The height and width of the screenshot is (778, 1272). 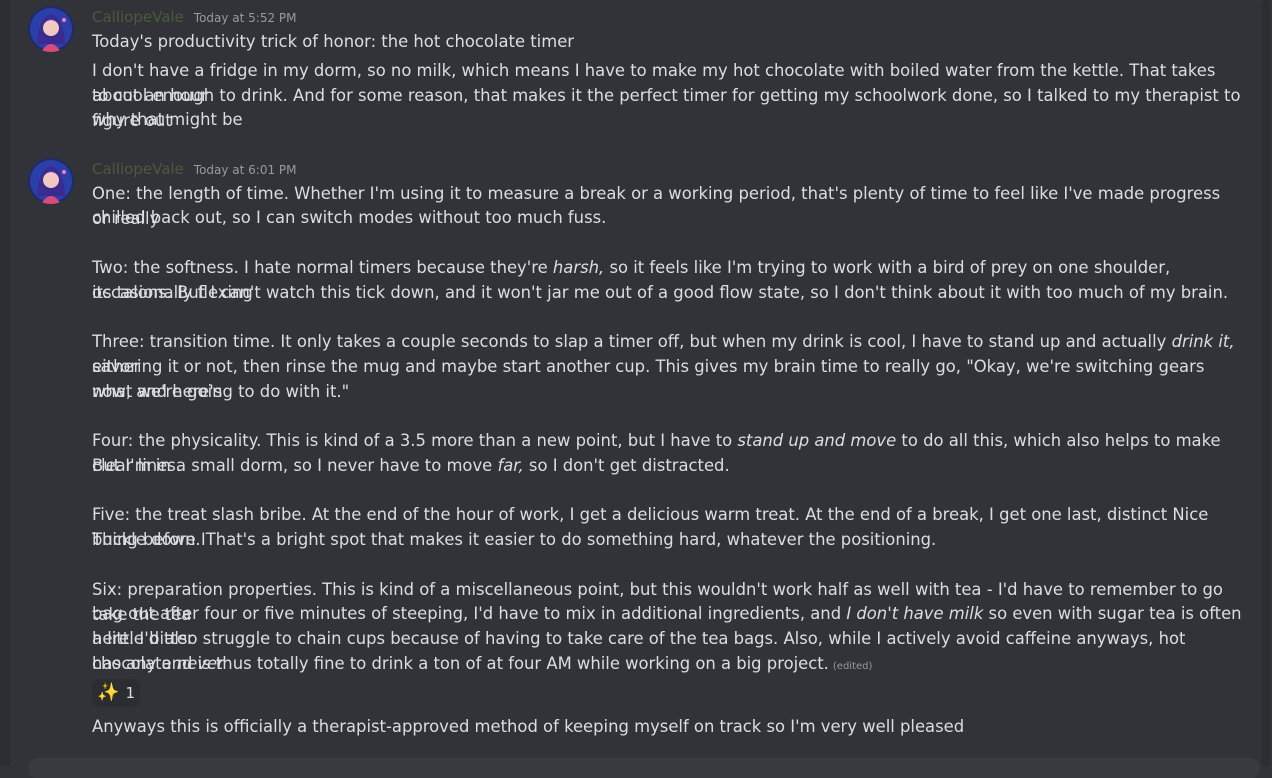 I want to click on reaction-button: ✨ 1, so click(x=116, y=693).